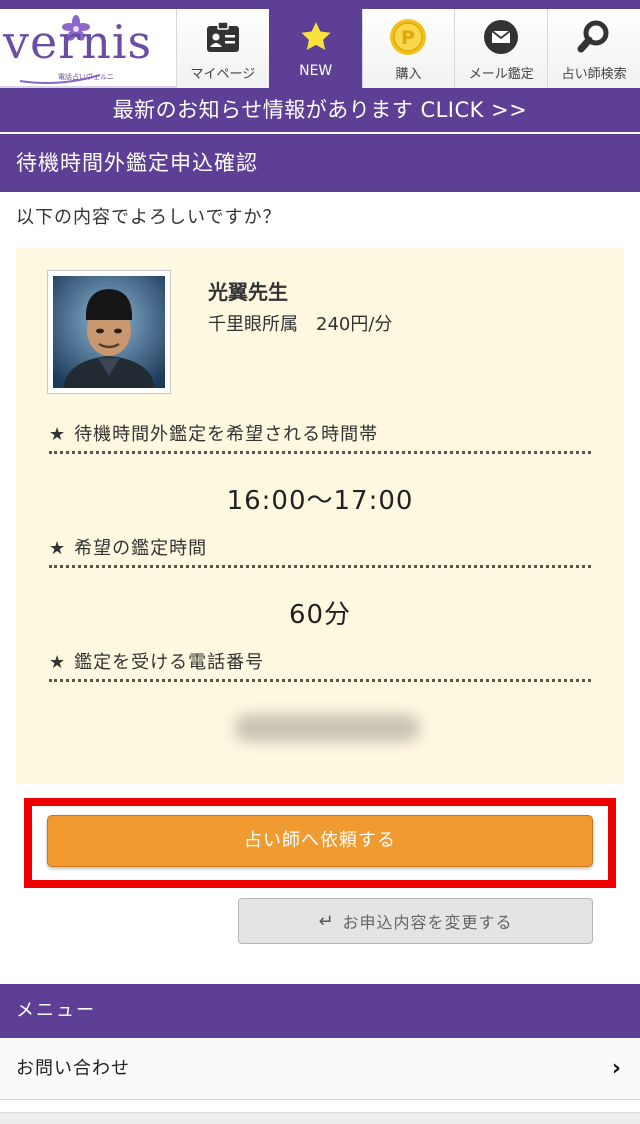 The width and height of the screenshot is (640, 1124). Describe the element at coordinates (78, 42) in the screenshot. I see `logo-wordmark: vernis` at that location.